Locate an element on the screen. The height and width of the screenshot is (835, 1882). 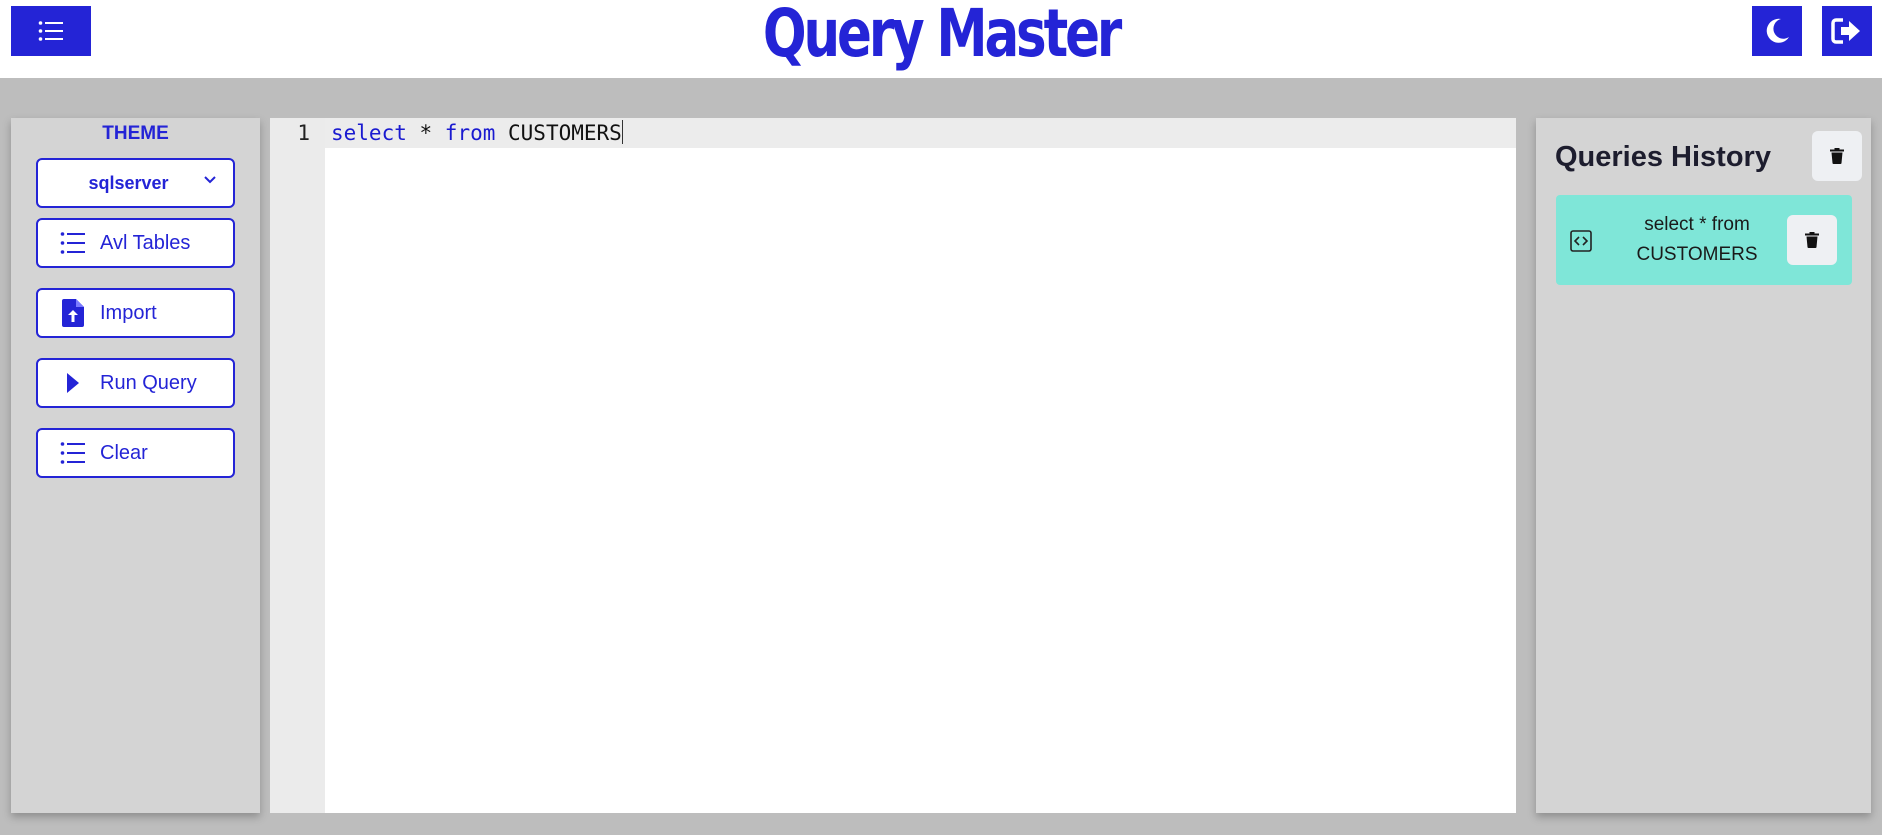
keyword-token: select is located at coordinates (369, 133).